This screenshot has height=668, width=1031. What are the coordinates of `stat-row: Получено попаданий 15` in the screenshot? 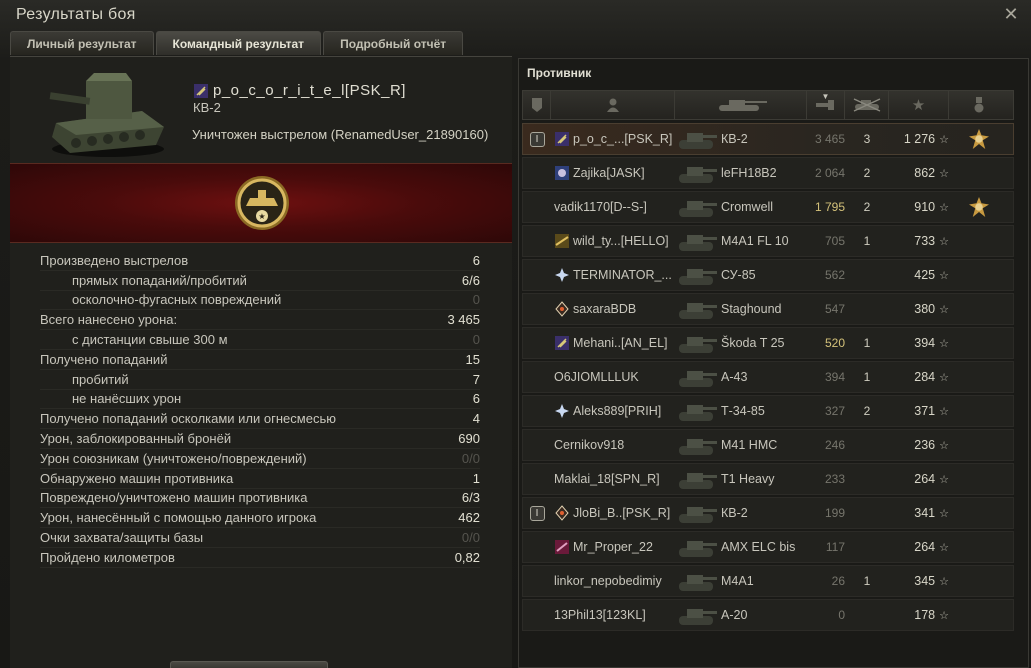 It's located at (260, 360).